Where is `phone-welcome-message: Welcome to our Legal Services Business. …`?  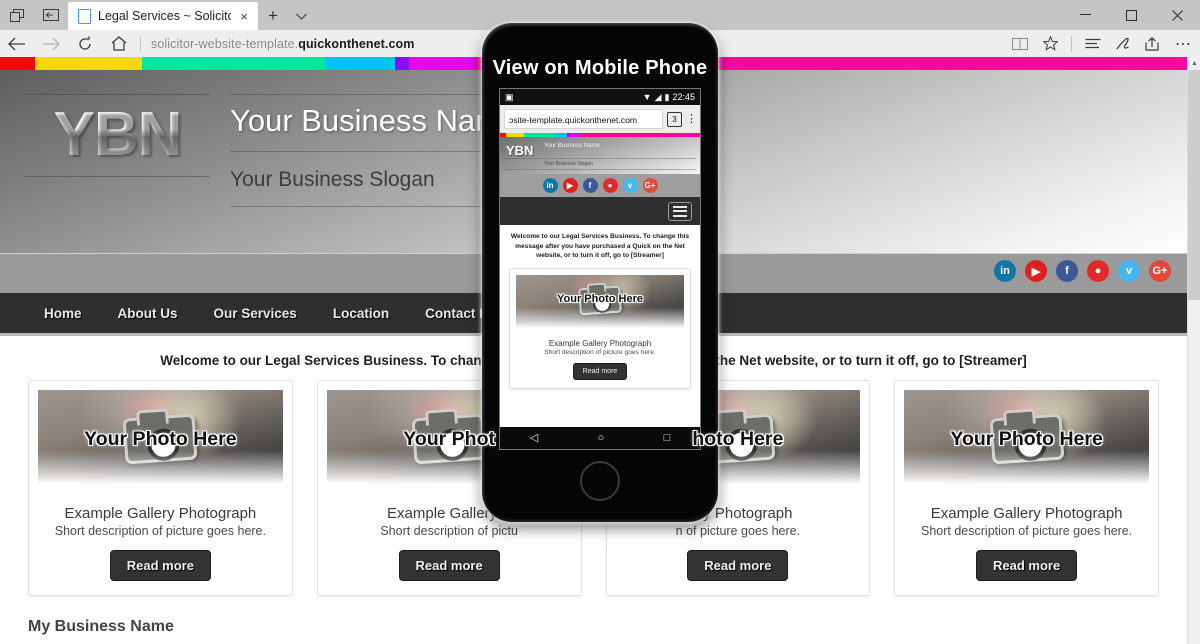
phone-welcome-message: Welcome to our Legal Services Business. … is located at coordinates (600, 246).